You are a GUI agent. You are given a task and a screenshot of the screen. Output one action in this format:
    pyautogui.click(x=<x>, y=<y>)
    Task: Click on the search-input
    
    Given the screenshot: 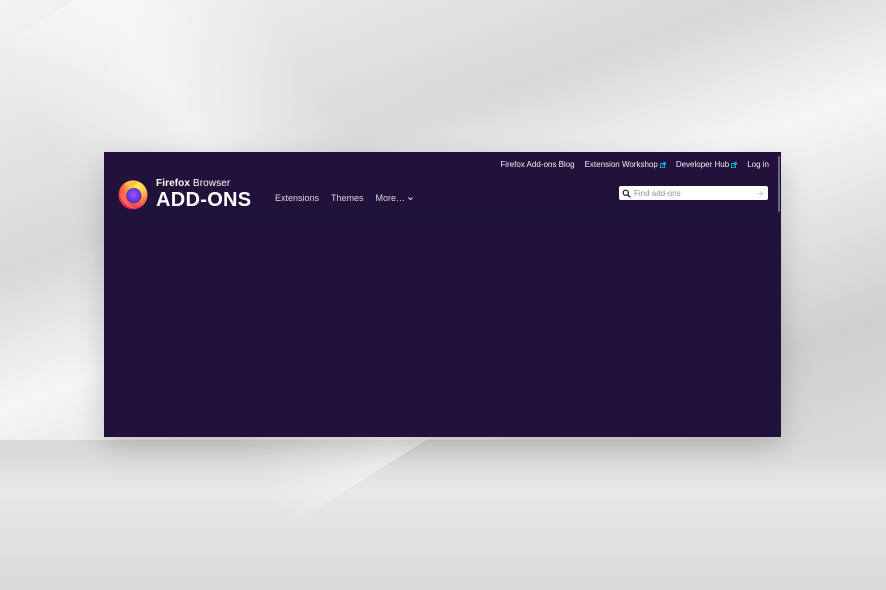 What is the action you would take?
    pyautogui.click(x=693, y=193)
    